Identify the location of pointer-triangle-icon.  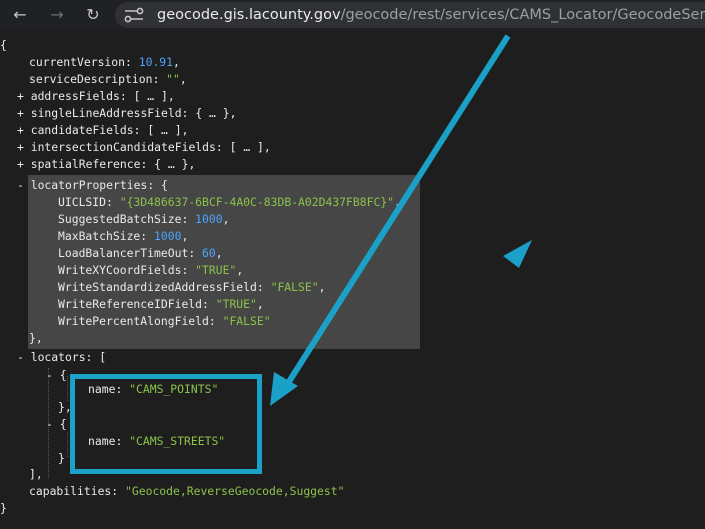
(517, 254).